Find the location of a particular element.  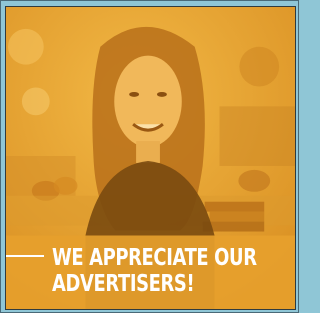

ad-headline: WE APPRECIATE OUR ADVERTISERS! is located at coordinates (154, 271).